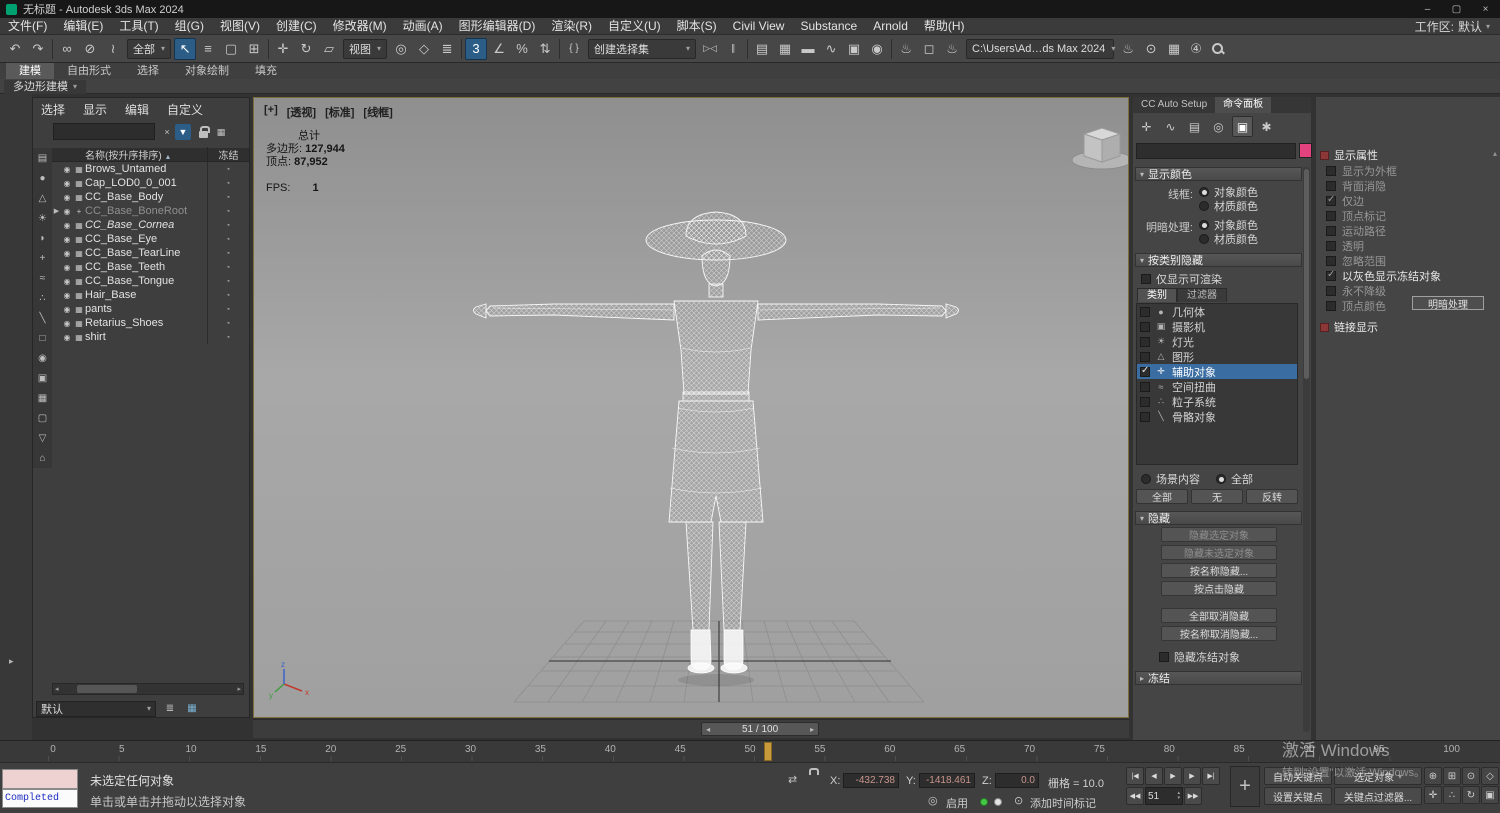 The width and height of the screenshot is (1500, 813). What do you see at coordinates (240, 26) in the screenshot?
I see `menu-item: 视图(V)` at bounding box center [240, 26].